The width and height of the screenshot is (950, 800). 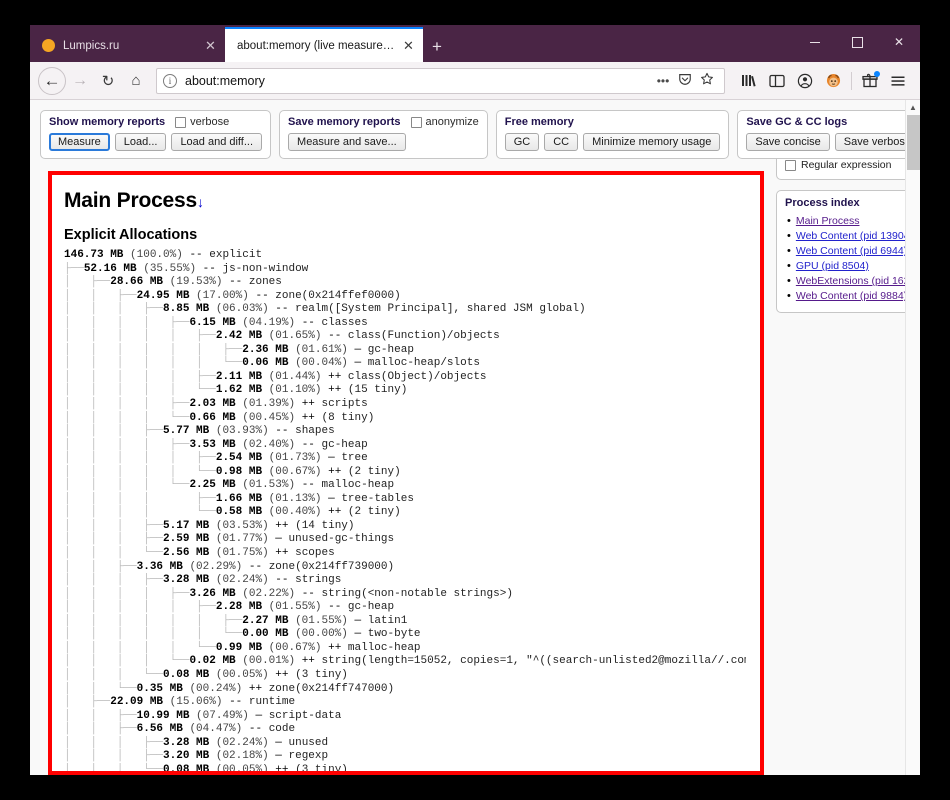 What do you see at coordinates (444, 122) in the screenshot?
I see `checkbox-anonymize: anonymize` at bounding box center [444, 122].